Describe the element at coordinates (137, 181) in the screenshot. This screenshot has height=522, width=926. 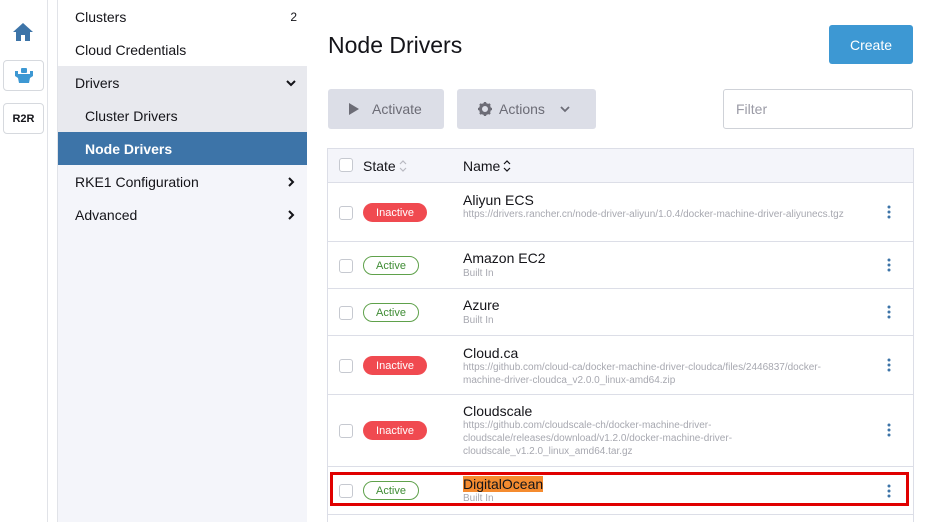
I see `nav-group-rke1-label: RKE1 Configuration` at that location.